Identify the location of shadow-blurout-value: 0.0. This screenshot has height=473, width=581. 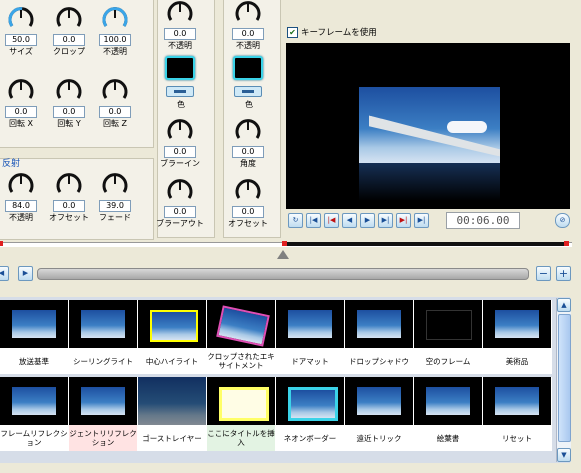
(180, 212).